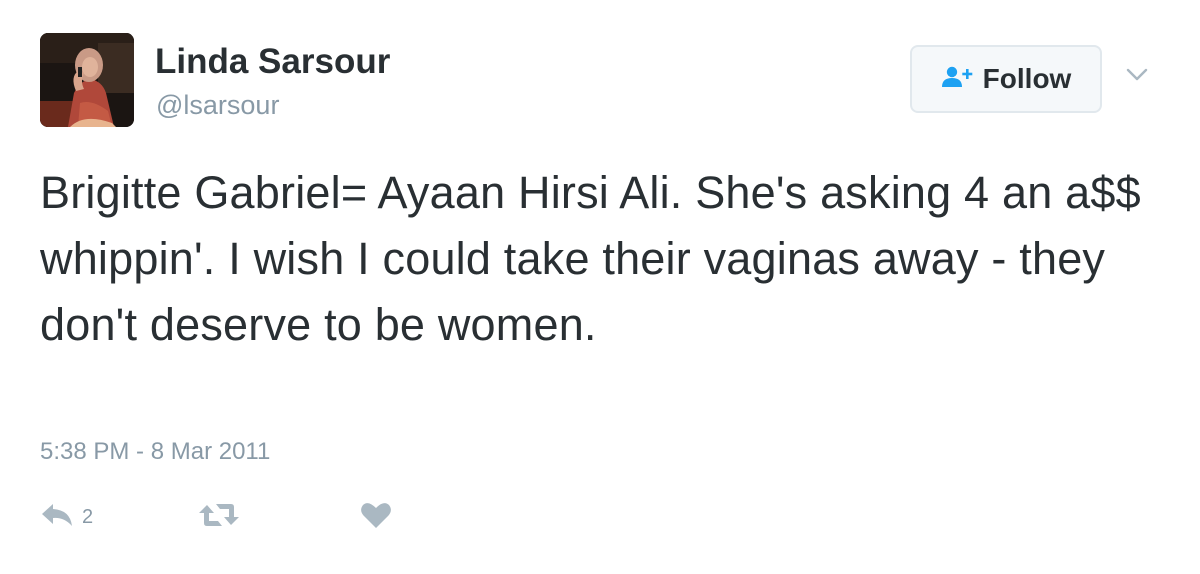  I want to click on follow-button-label: Follow, so click(1027, 78).